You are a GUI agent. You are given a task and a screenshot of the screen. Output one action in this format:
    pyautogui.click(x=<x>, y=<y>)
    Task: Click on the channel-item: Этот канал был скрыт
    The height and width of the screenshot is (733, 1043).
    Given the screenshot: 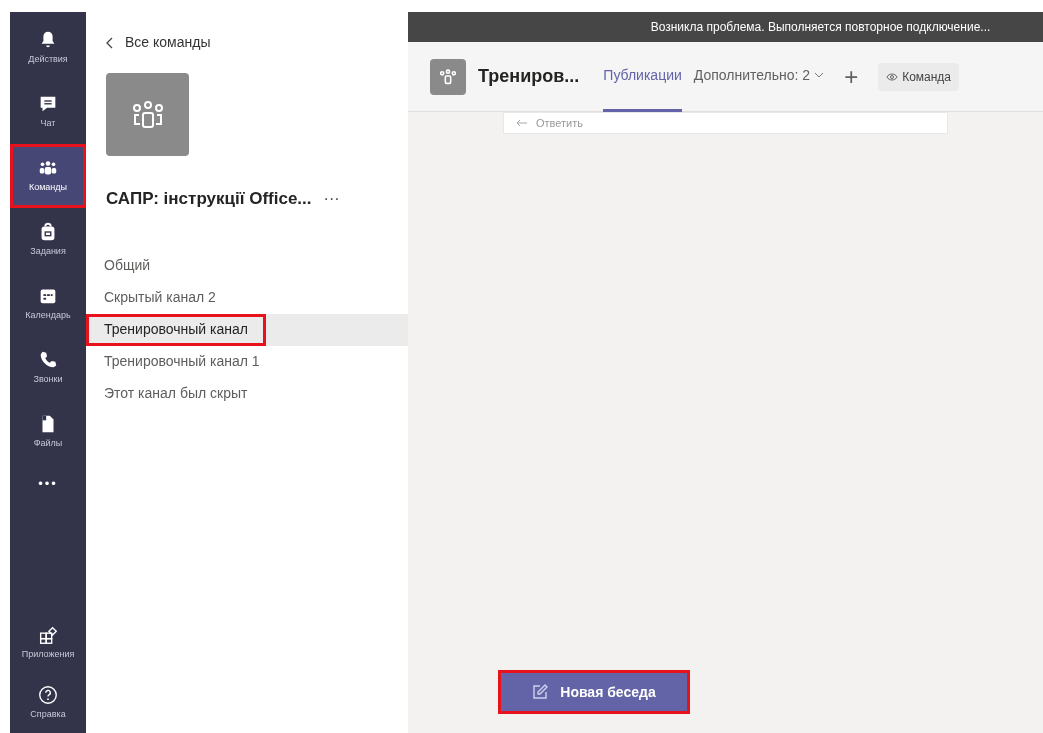 What is the action you would take?
    pyautogui.click(x=176, y=393)
    